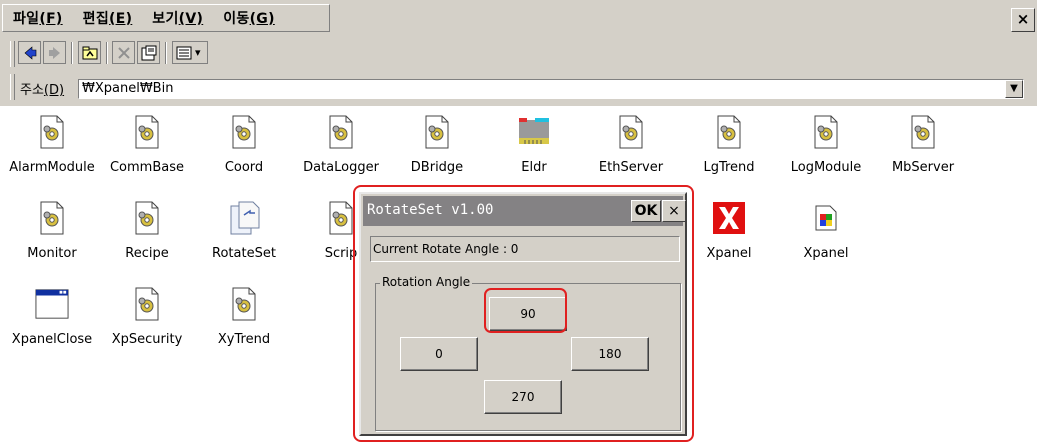 This screenshot has height=444, width=1037. Describe the element at coordinates (523, 397) in the screenshot. I see `rotate-270-button: 270` at that location.